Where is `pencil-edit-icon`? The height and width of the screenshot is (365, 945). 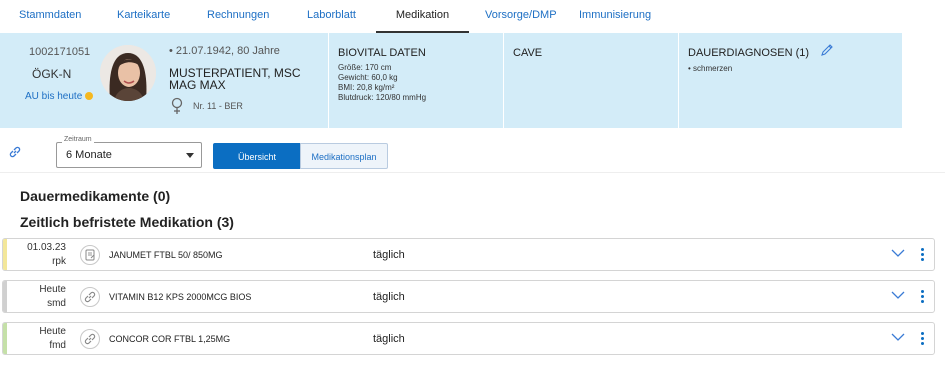
pencil-edit-icon is located at coordinates (827, 50).